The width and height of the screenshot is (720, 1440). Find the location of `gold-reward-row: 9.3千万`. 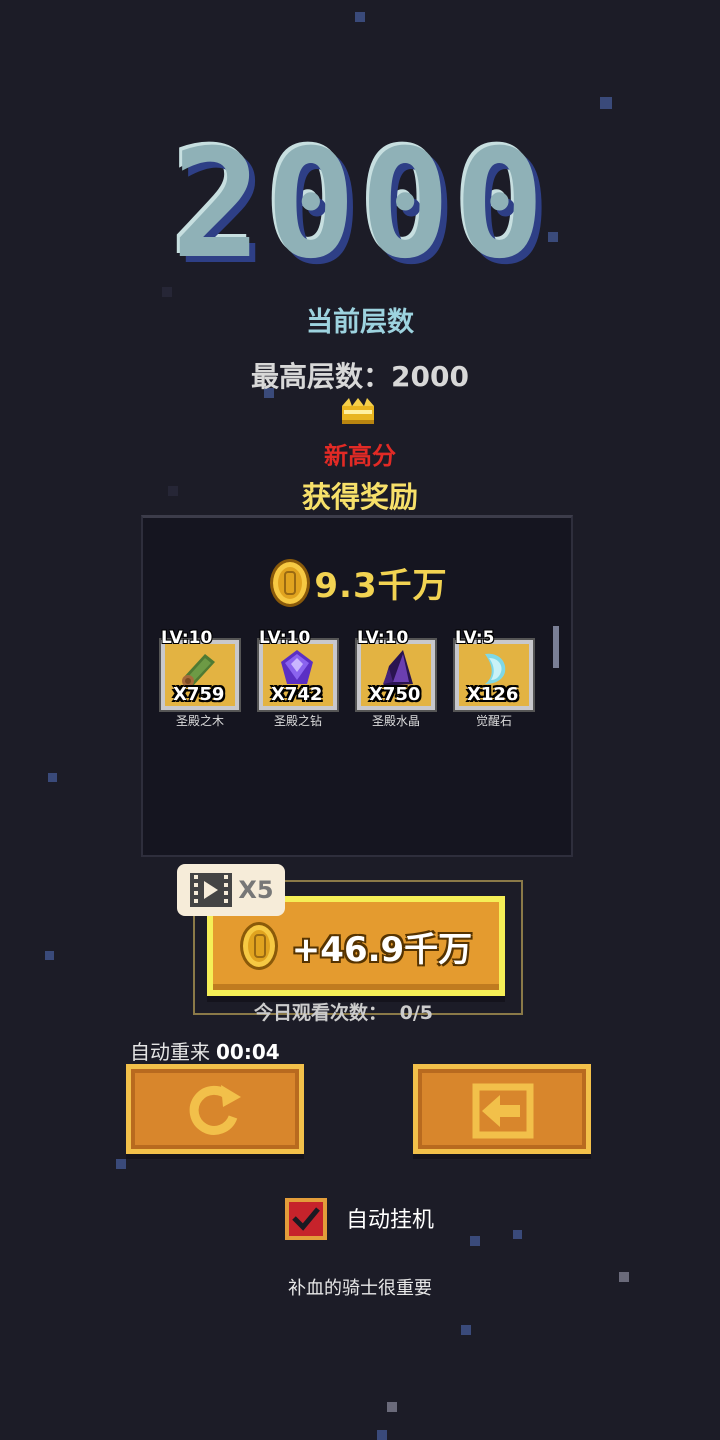

gold-reward-row: 9.3千万 is located at coordinates (359, 582).